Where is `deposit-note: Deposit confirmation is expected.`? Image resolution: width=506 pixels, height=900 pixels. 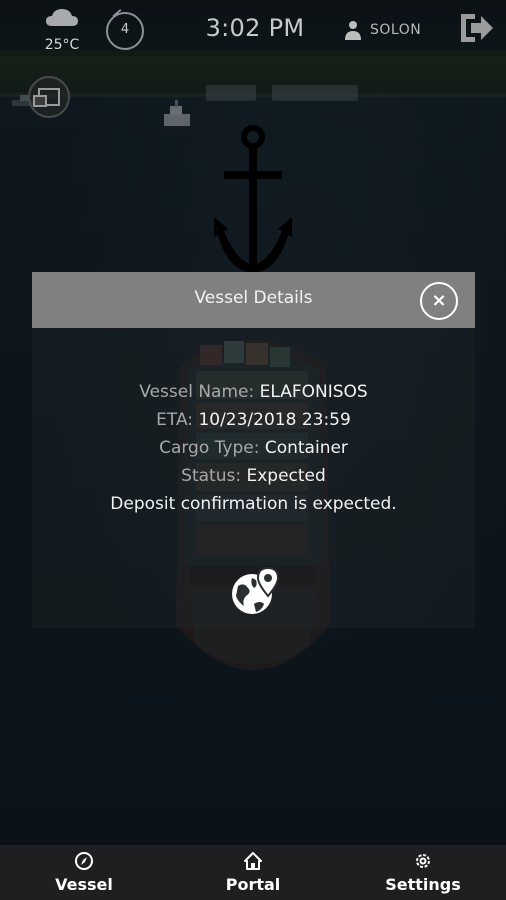 deposit-note: Deposit confirmation is expected. is located at coordinates (253, 504).